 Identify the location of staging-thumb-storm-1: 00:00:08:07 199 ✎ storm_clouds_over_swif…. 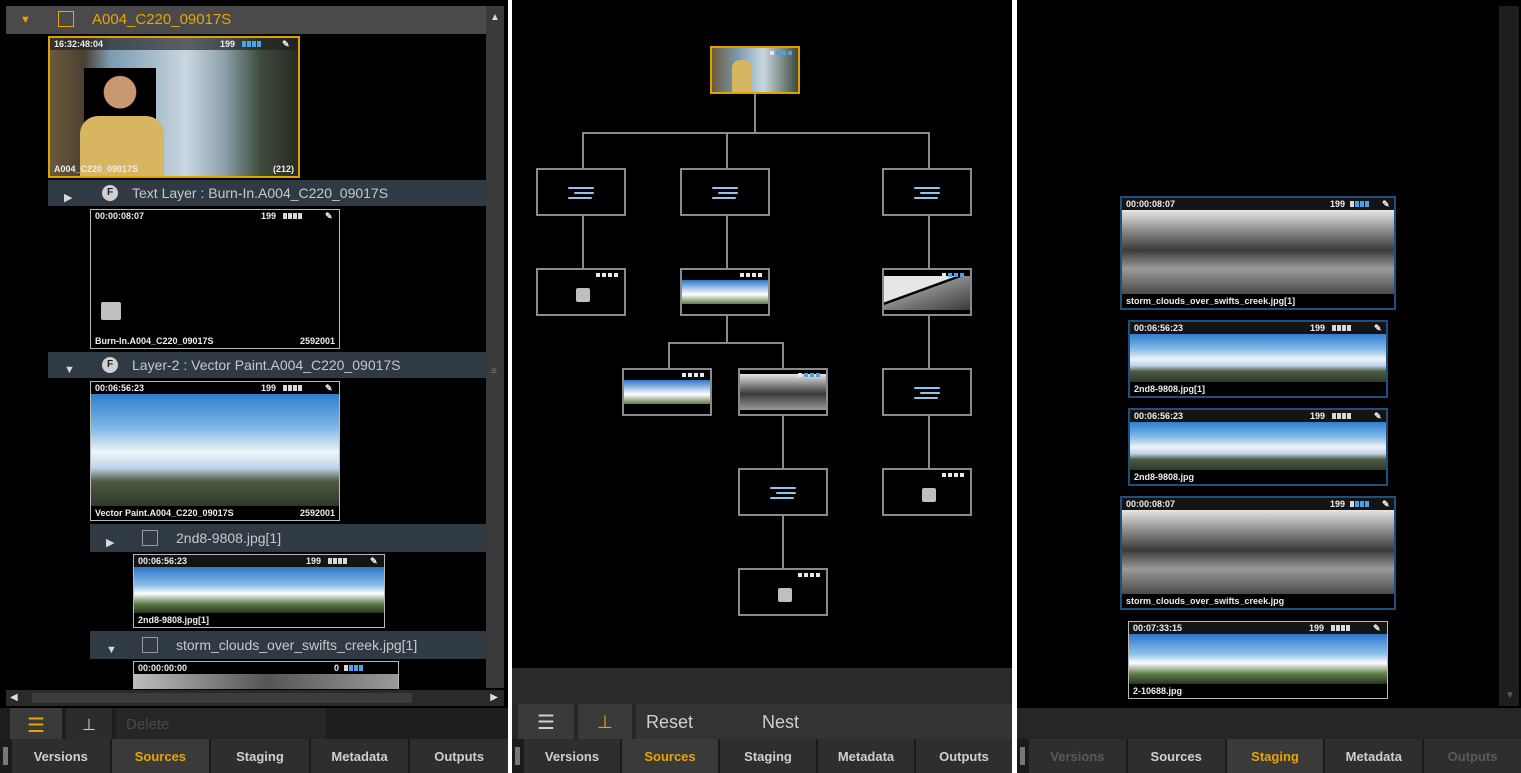
(1258, 253).